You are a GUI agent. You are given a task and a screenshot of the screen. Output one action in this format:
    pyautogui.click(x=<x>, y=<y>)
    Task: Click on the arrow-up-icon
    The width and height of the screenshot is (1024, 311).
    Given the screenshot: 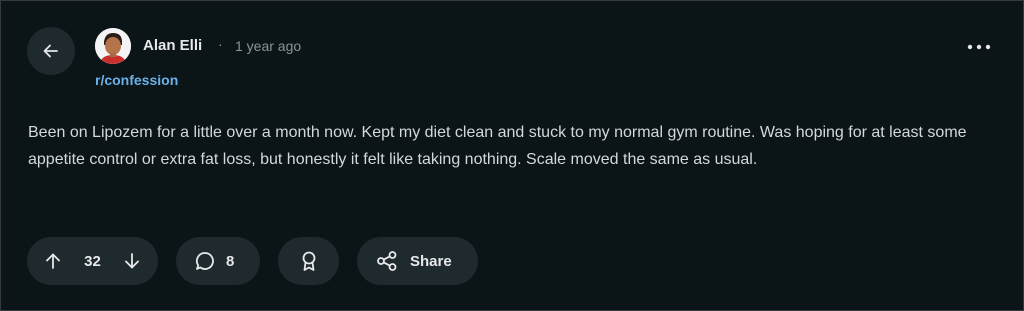 What is the action you would take?
    pyautogui.click(x=53, y=261)
    